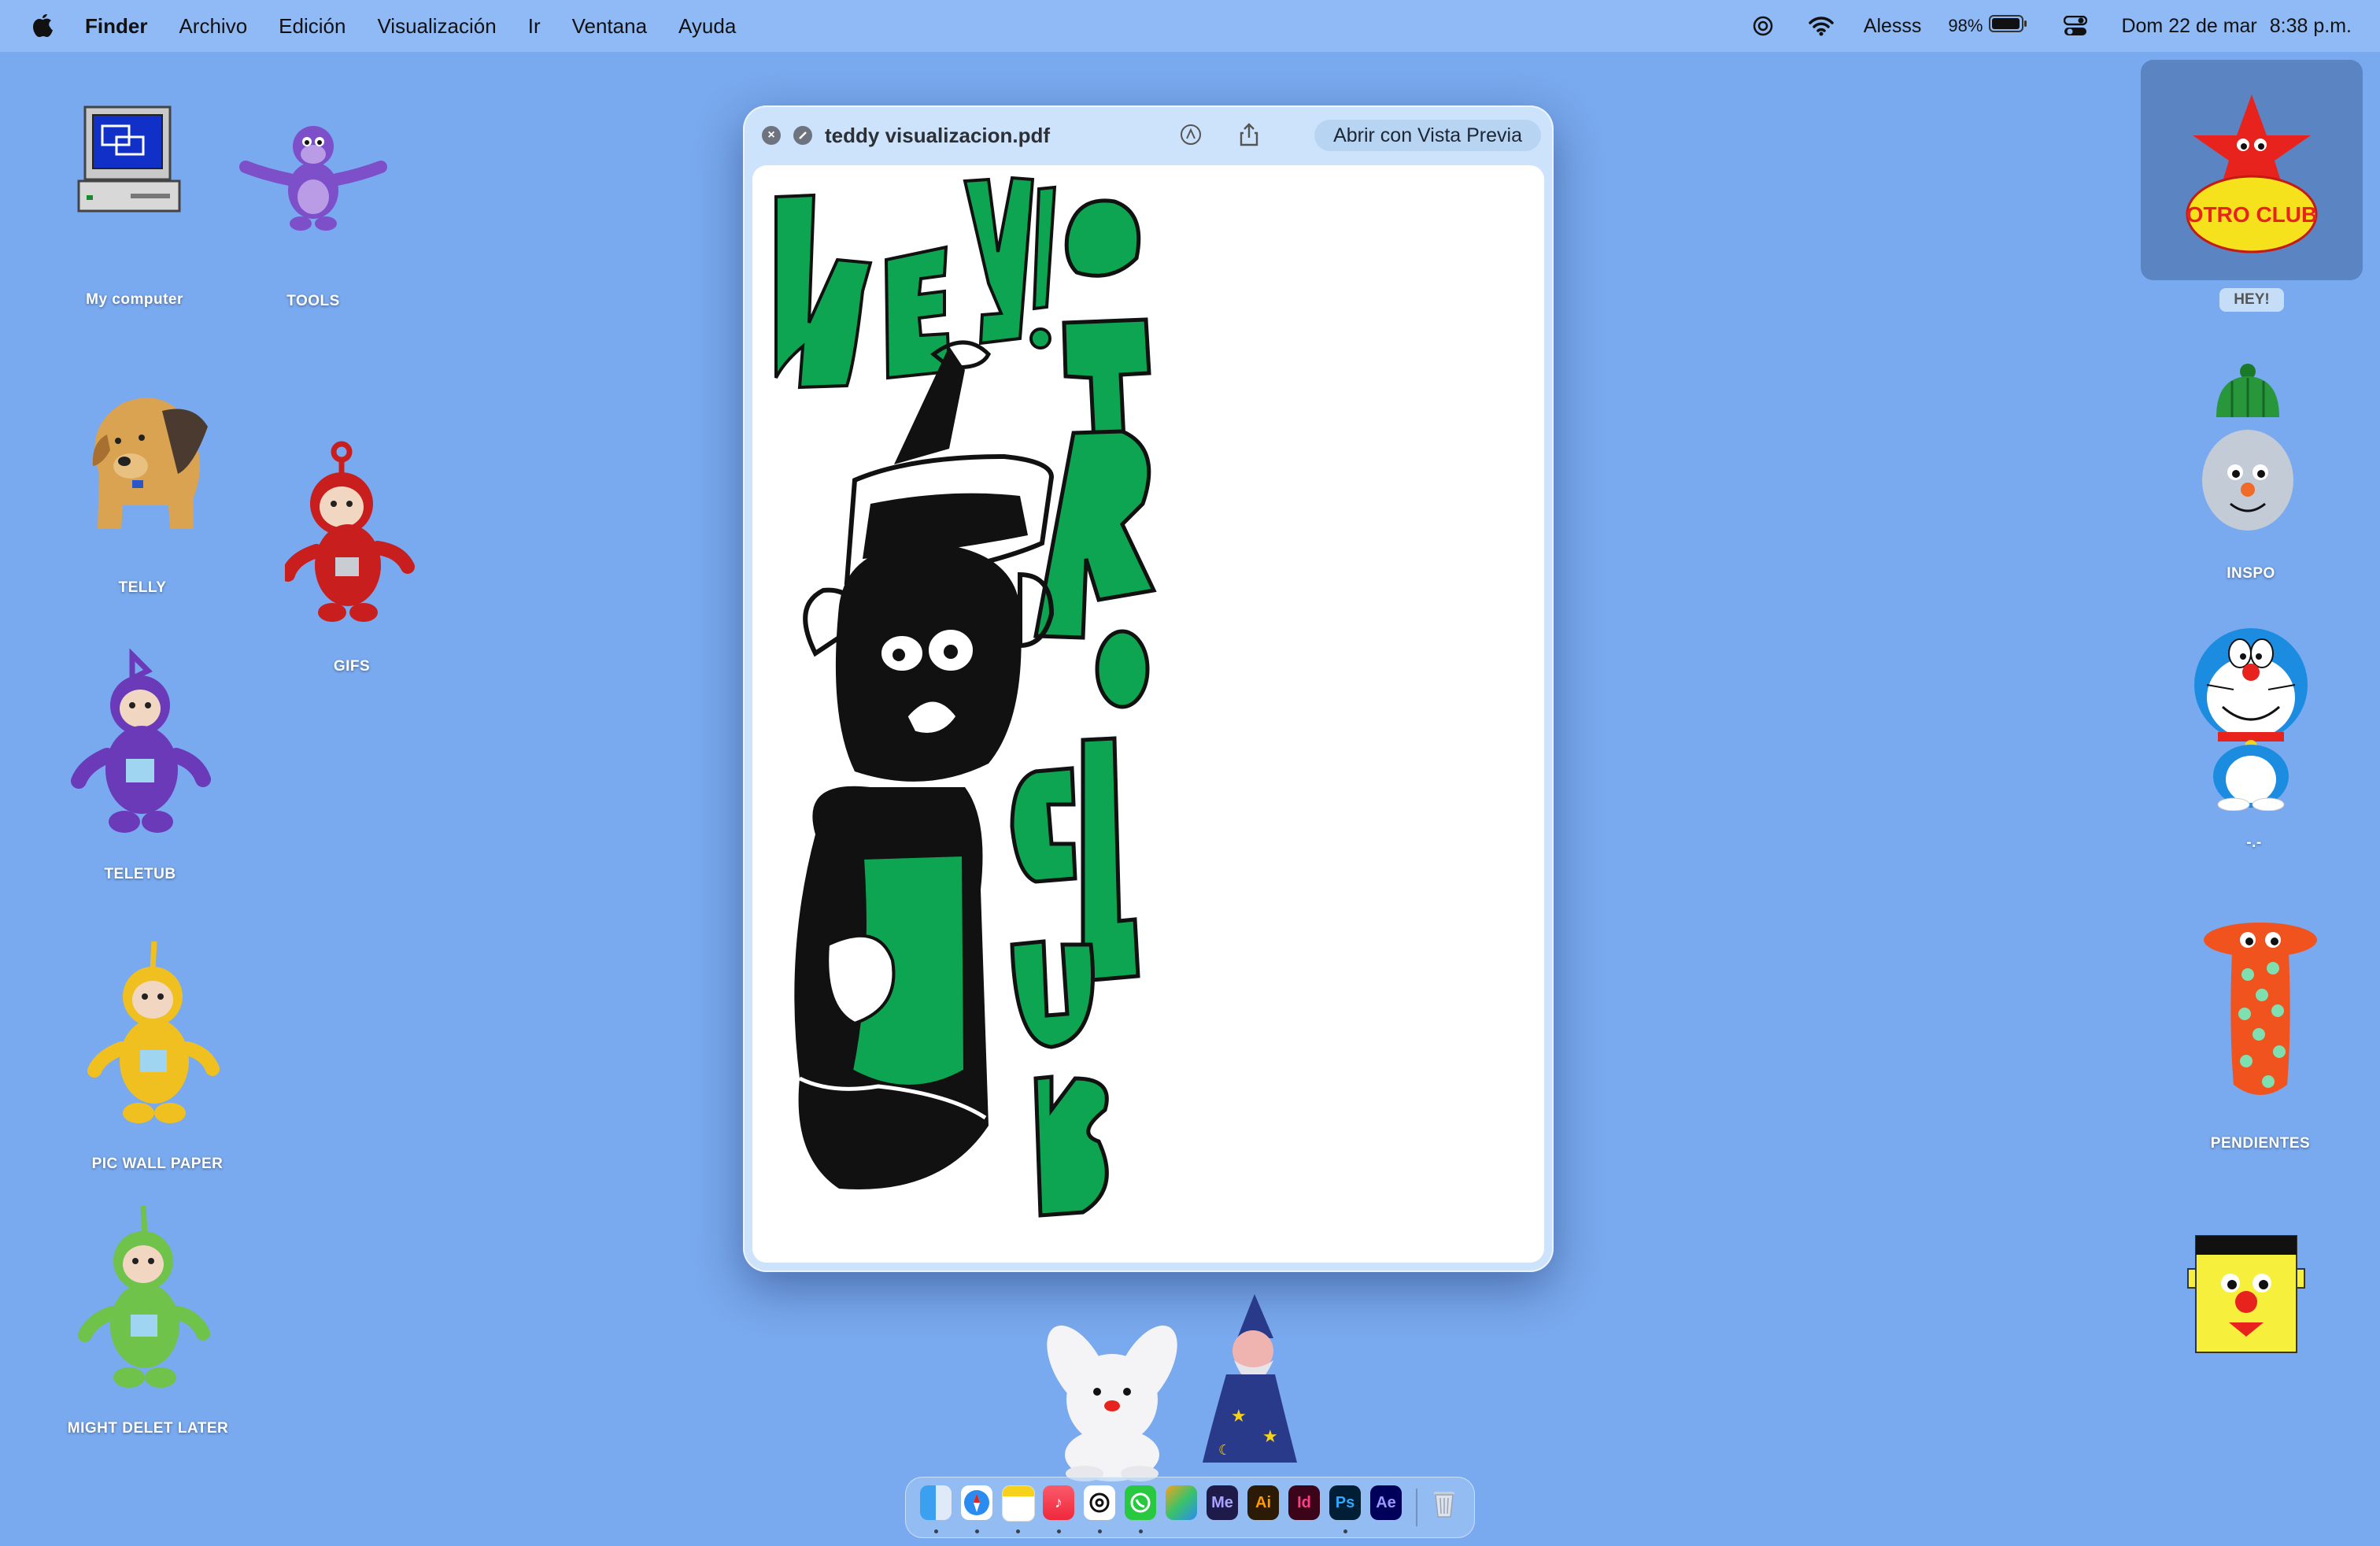 This screenshot has width=2380, height=1546. I want to click on desktop-icon-wizard: ★ ★ ☾, so click(1246, 1377).